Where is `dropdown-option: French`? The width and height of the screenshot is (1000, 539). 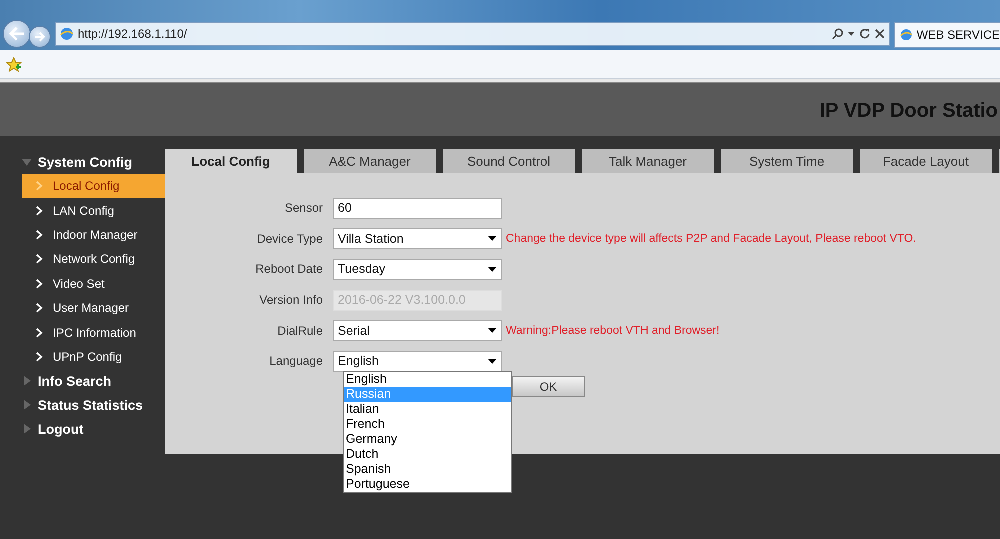
dropdown-option: French is located at coordinates (427, 424).